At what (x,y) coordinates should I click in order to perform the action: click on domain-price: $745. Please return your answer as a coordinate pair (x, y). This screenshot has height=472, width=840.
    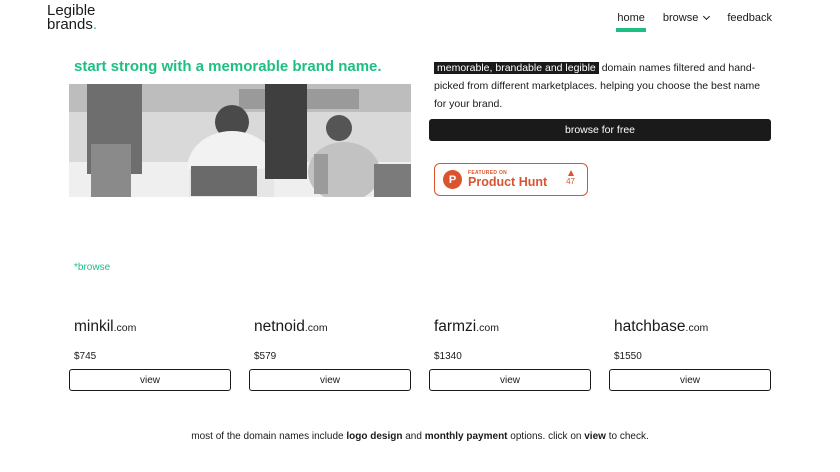
    Looking at the image, I should click on (85, 356).